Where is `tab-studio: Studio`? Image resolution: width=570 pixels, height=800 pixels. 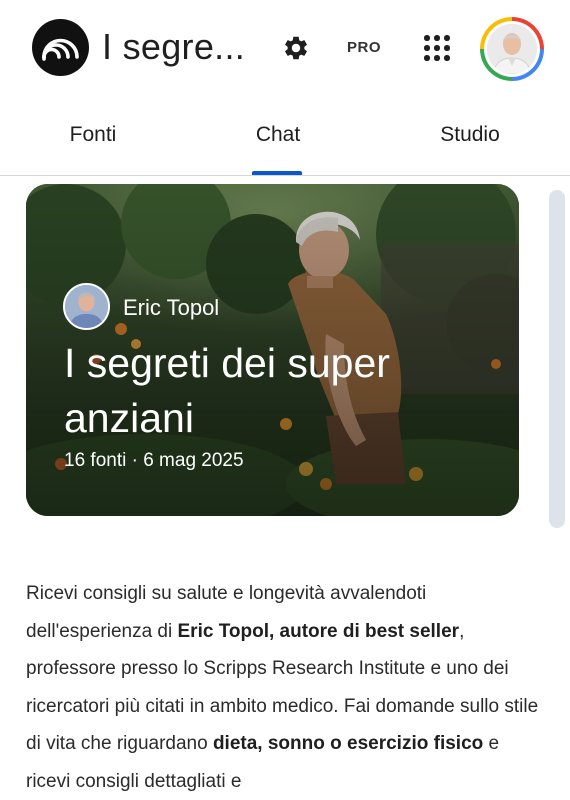
tab-studio: Studio is located at coordinates (470, 135).